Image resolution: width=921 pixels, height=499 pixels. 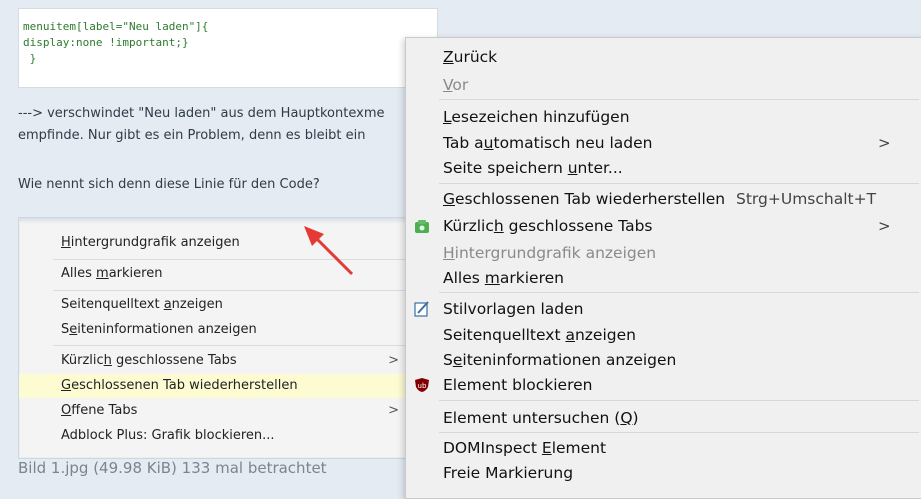 I want to click on svg-text: ub, so click(x=422, y=386).